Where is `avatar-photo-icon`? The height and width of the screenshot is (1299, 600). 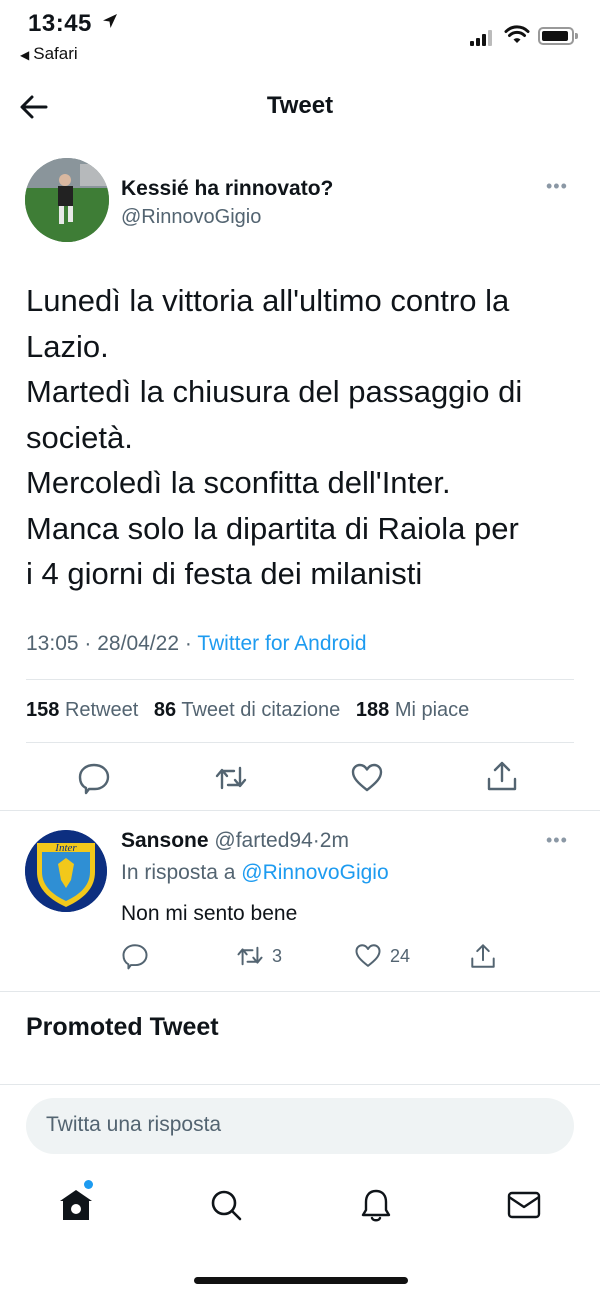 avatar-photo-icon is located at coordinates (67, 200).